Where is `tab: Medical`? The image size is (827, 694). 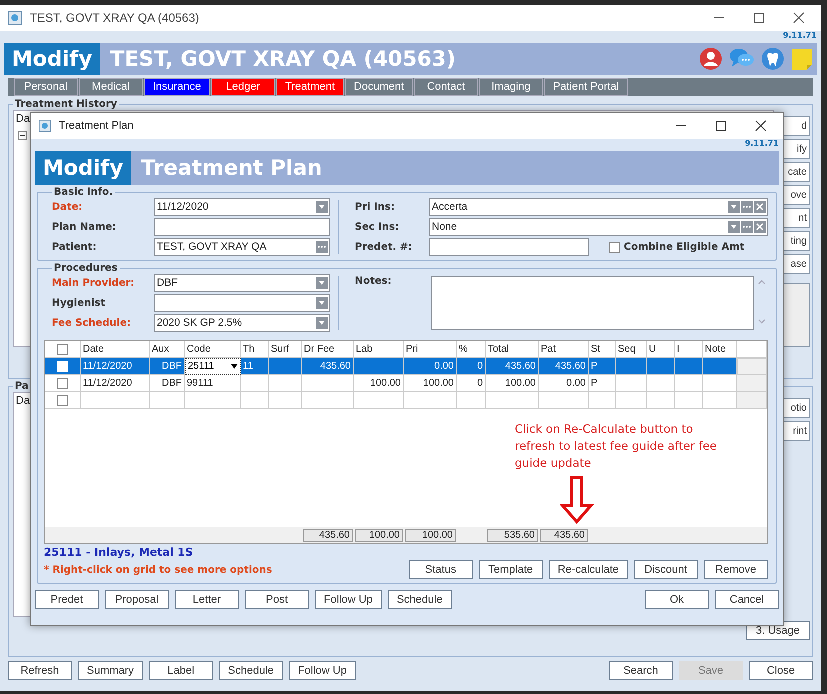 tab: Medical is located at coordinates (111, 87).